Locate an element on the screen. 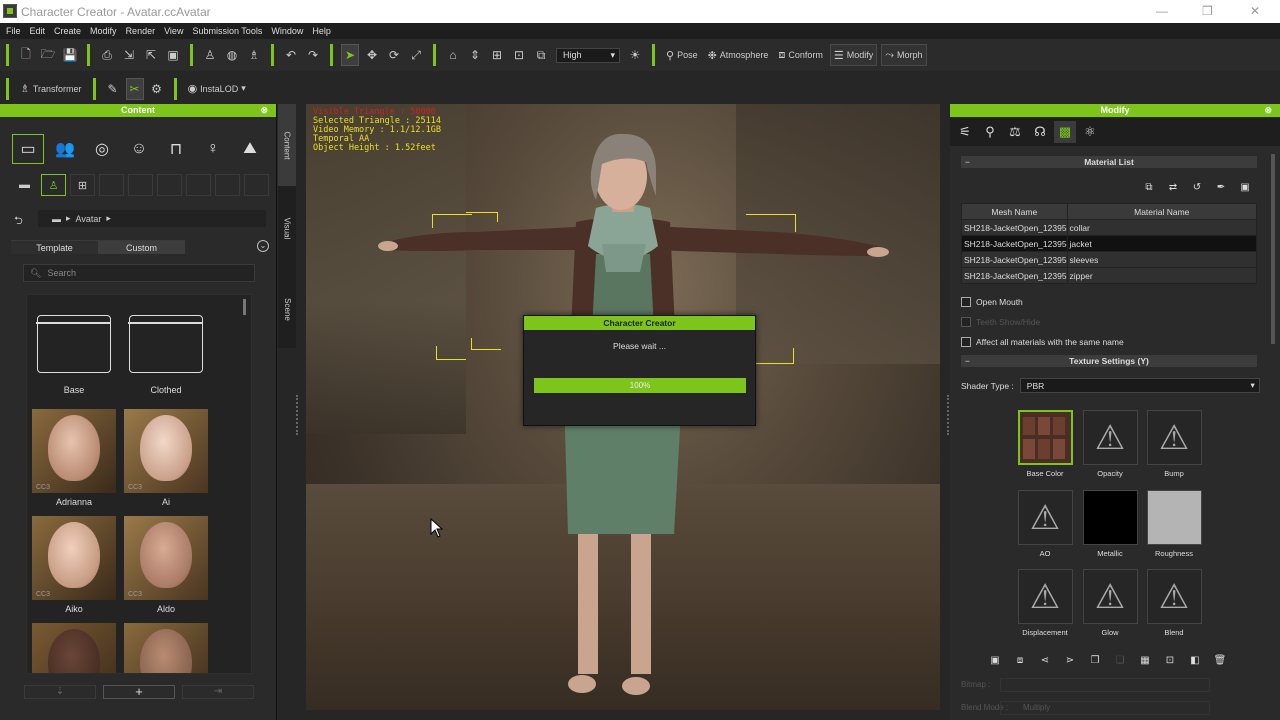  texture-slot-glow: ⚠ Glow is located at coordinates (1110, 603).